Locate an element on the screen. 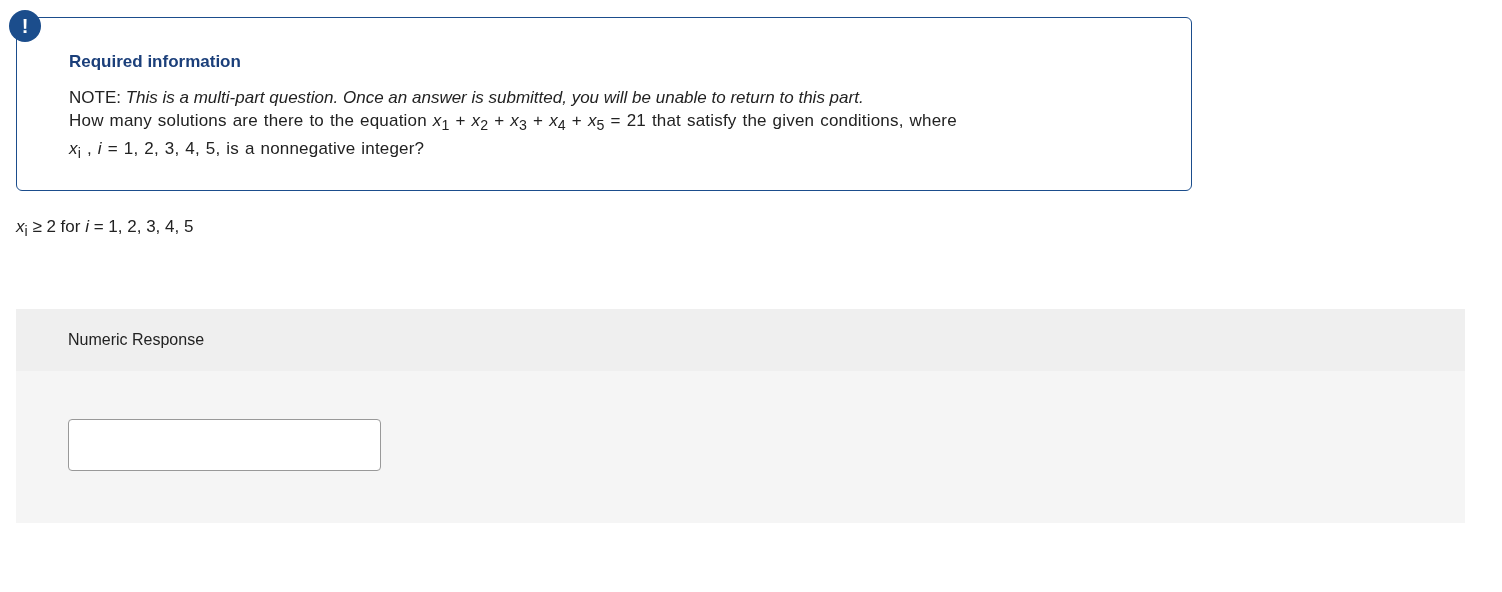 This screenshot has height=592, width=1502. response-title: Numeric Response is located at coordinates (136, 340).